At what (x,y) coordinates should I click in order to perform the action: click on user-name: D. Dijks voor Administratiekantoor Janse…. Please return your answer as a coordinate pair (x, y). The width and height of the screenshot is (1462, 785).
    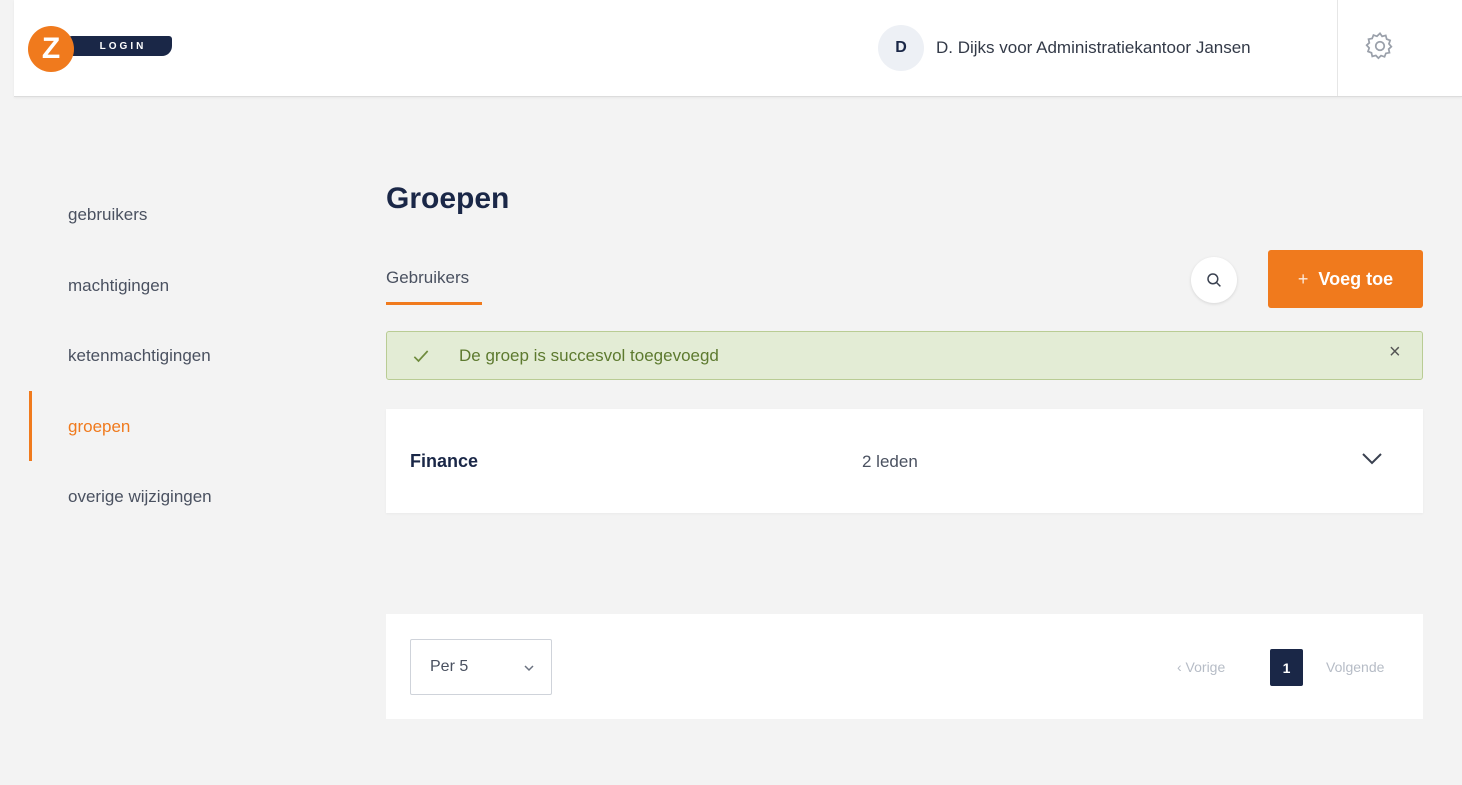
    Looking at the image, I should click on (1093, 48).